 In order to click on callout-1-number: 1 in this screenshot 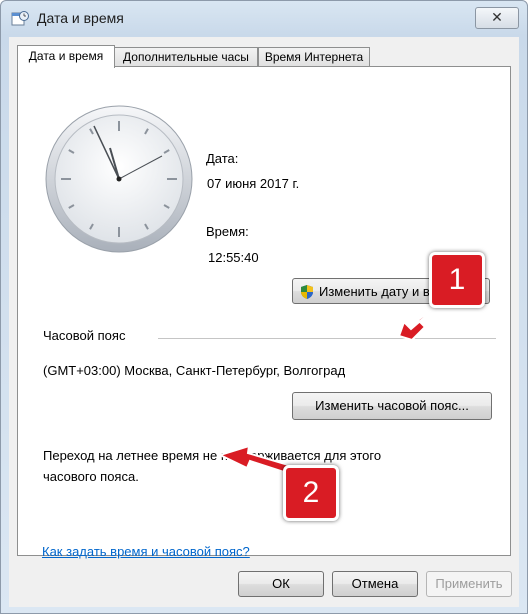, I will do `click(457, 279)`.